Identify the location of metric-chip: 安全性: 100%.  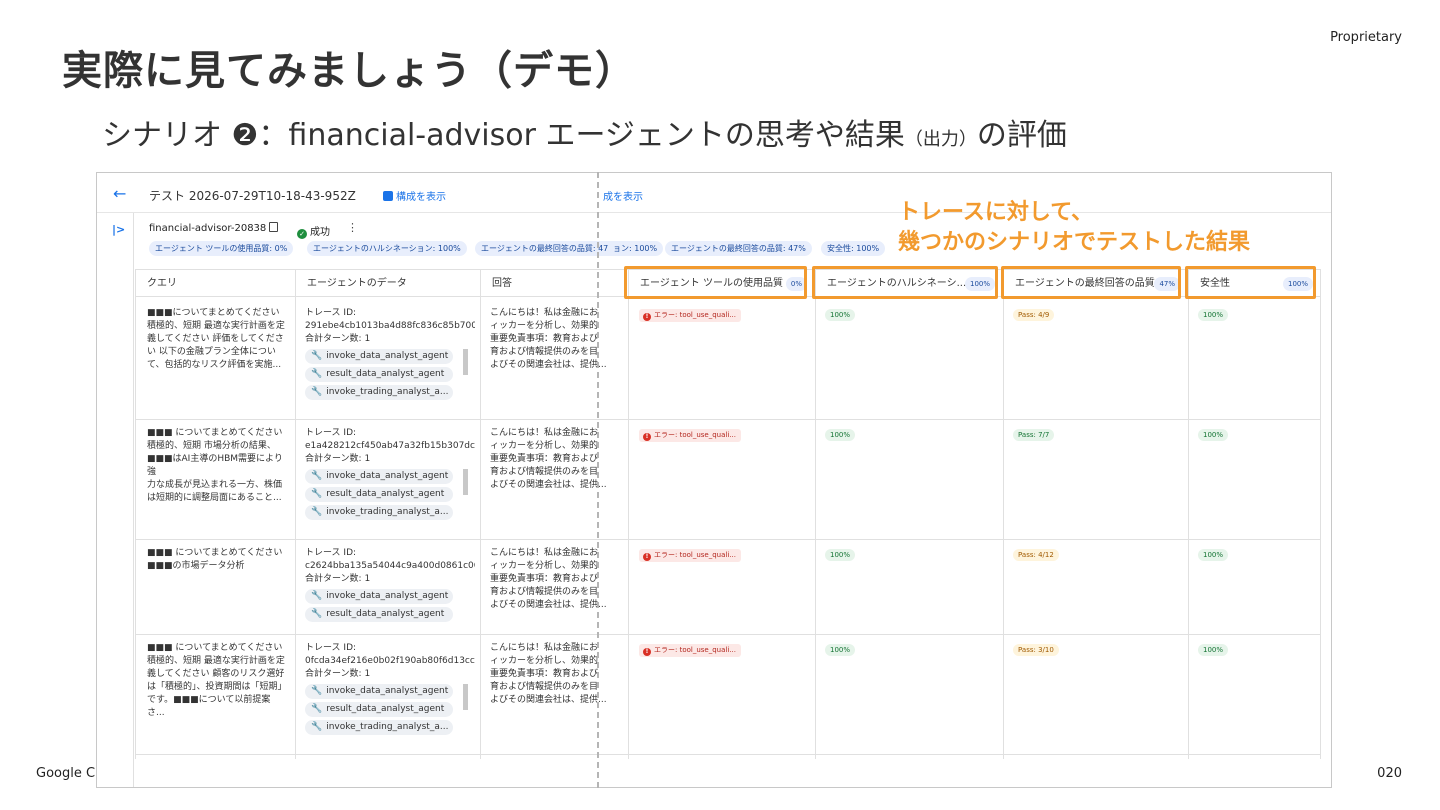
(853, 248).